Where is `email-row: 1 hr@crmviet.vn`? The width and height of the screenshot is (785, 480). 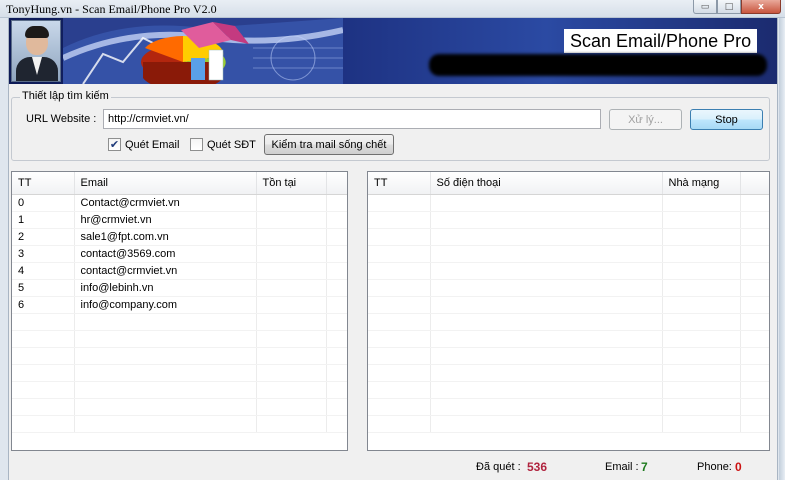 email-row: 1 hr@crmviet.vn is located at coordinates (179, 220).